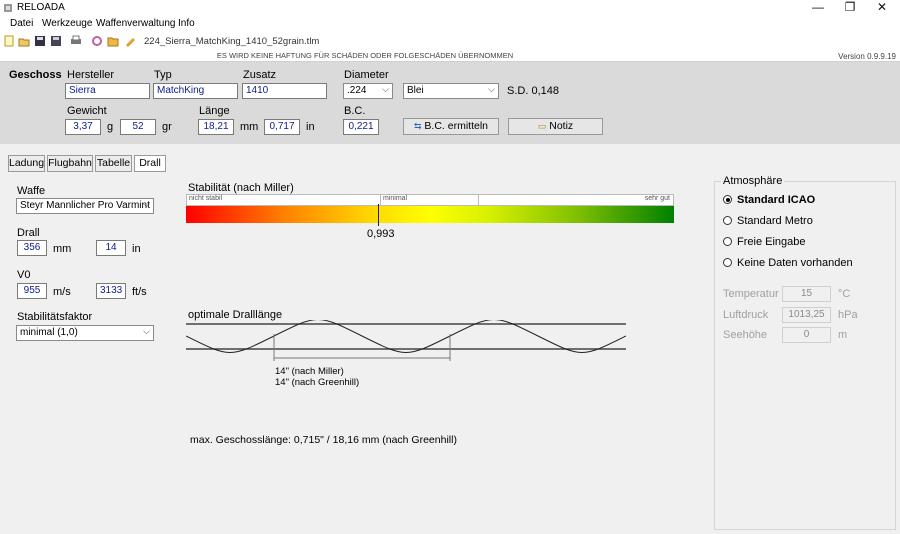 This screenshot has width=900, height=534. Describe the element at coordinates (32, 291) in the screenshot. I see `v0-ms-field: 955` at that location.